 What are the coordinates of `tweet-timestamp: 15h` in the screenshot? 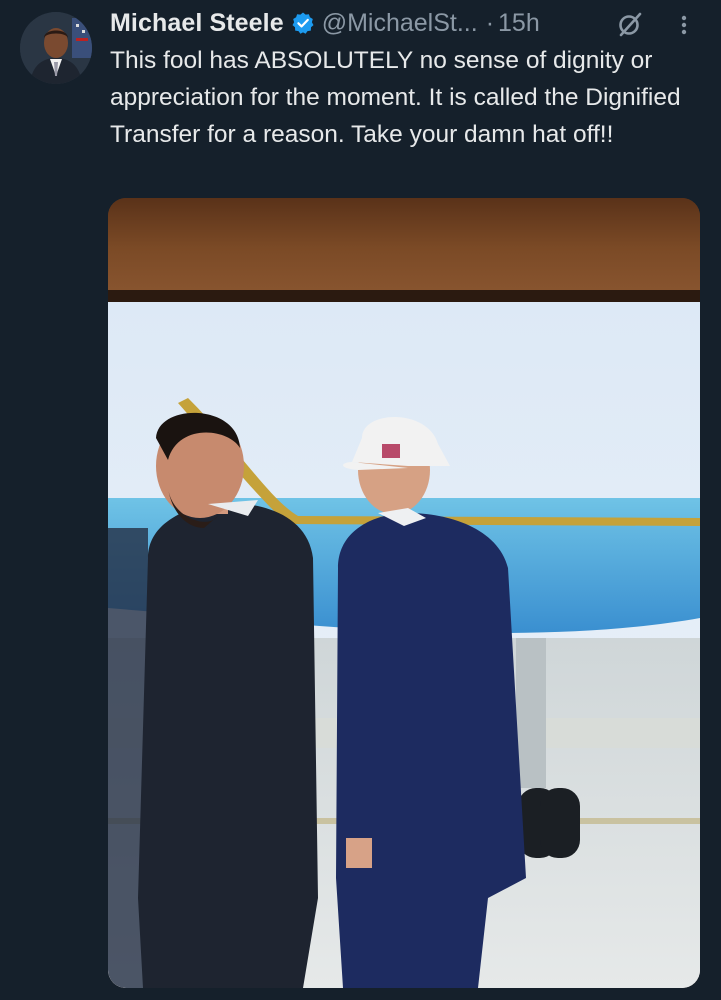 It's located at (519, 23).